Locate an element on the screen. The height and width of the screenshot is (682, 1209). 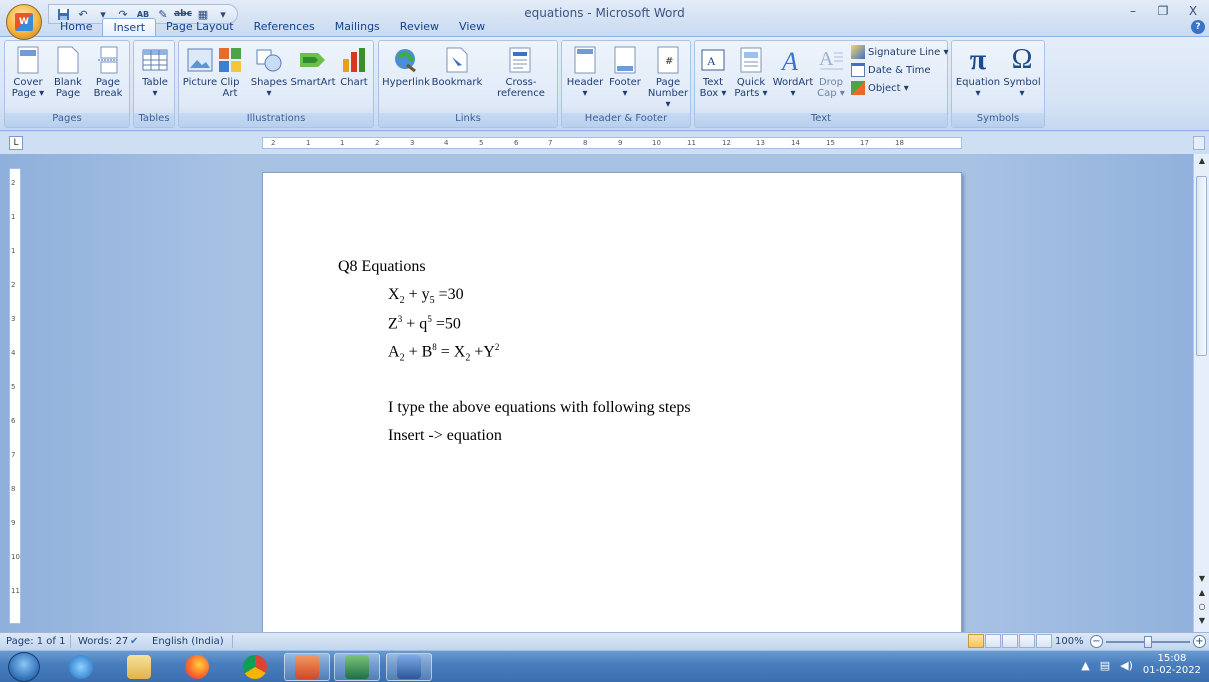
office-logo-icon: W is located at coordinates (24, 22).